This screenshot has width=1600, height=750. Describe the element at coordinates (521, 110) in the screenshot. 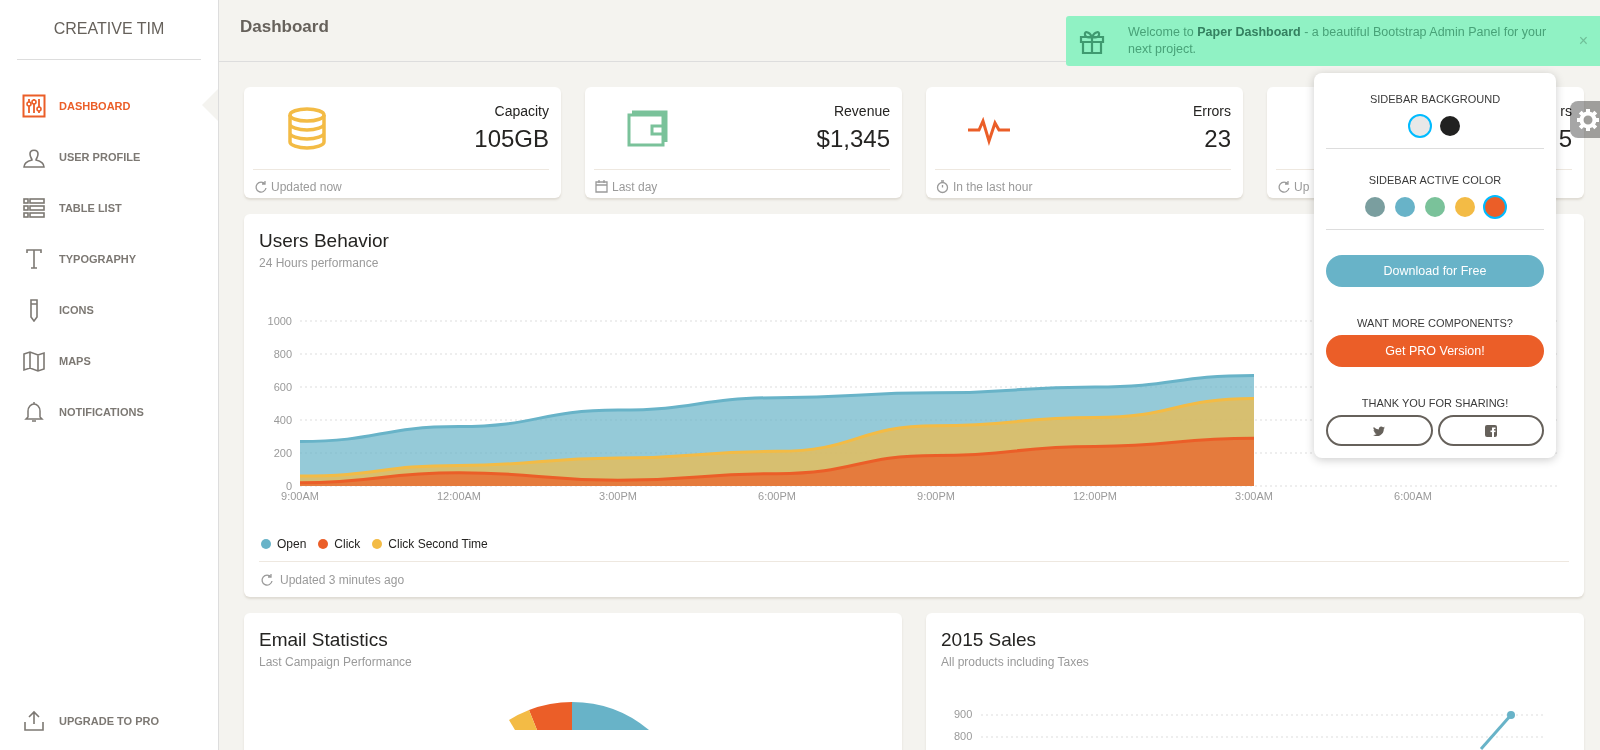

I see `stat-label: Capacity` at that location.